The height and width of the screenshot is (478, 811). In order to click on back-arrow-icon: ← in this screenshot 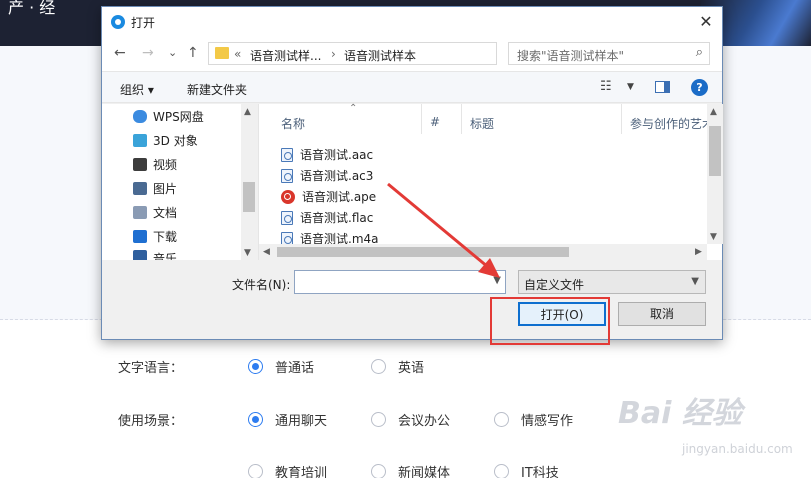, I will do `click(120, 53)`.